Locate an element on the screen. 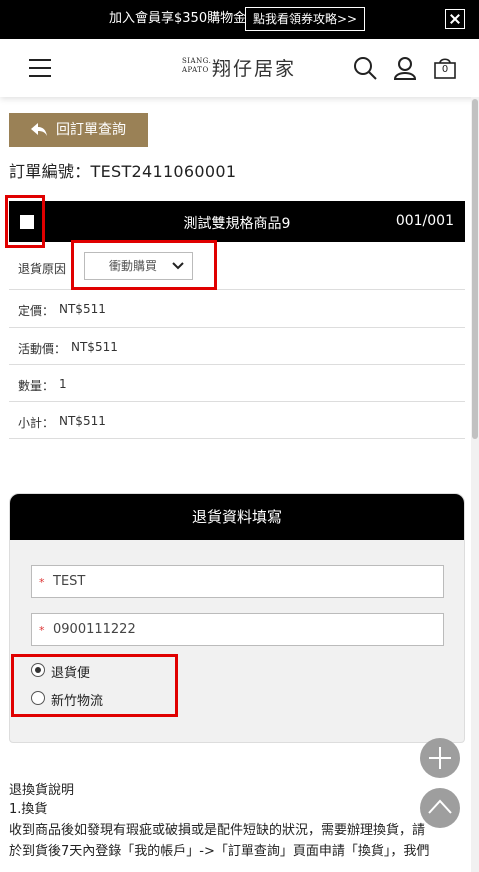 The image size is (479, 872). cart-count: 0 is located at coordinates (445, 69).